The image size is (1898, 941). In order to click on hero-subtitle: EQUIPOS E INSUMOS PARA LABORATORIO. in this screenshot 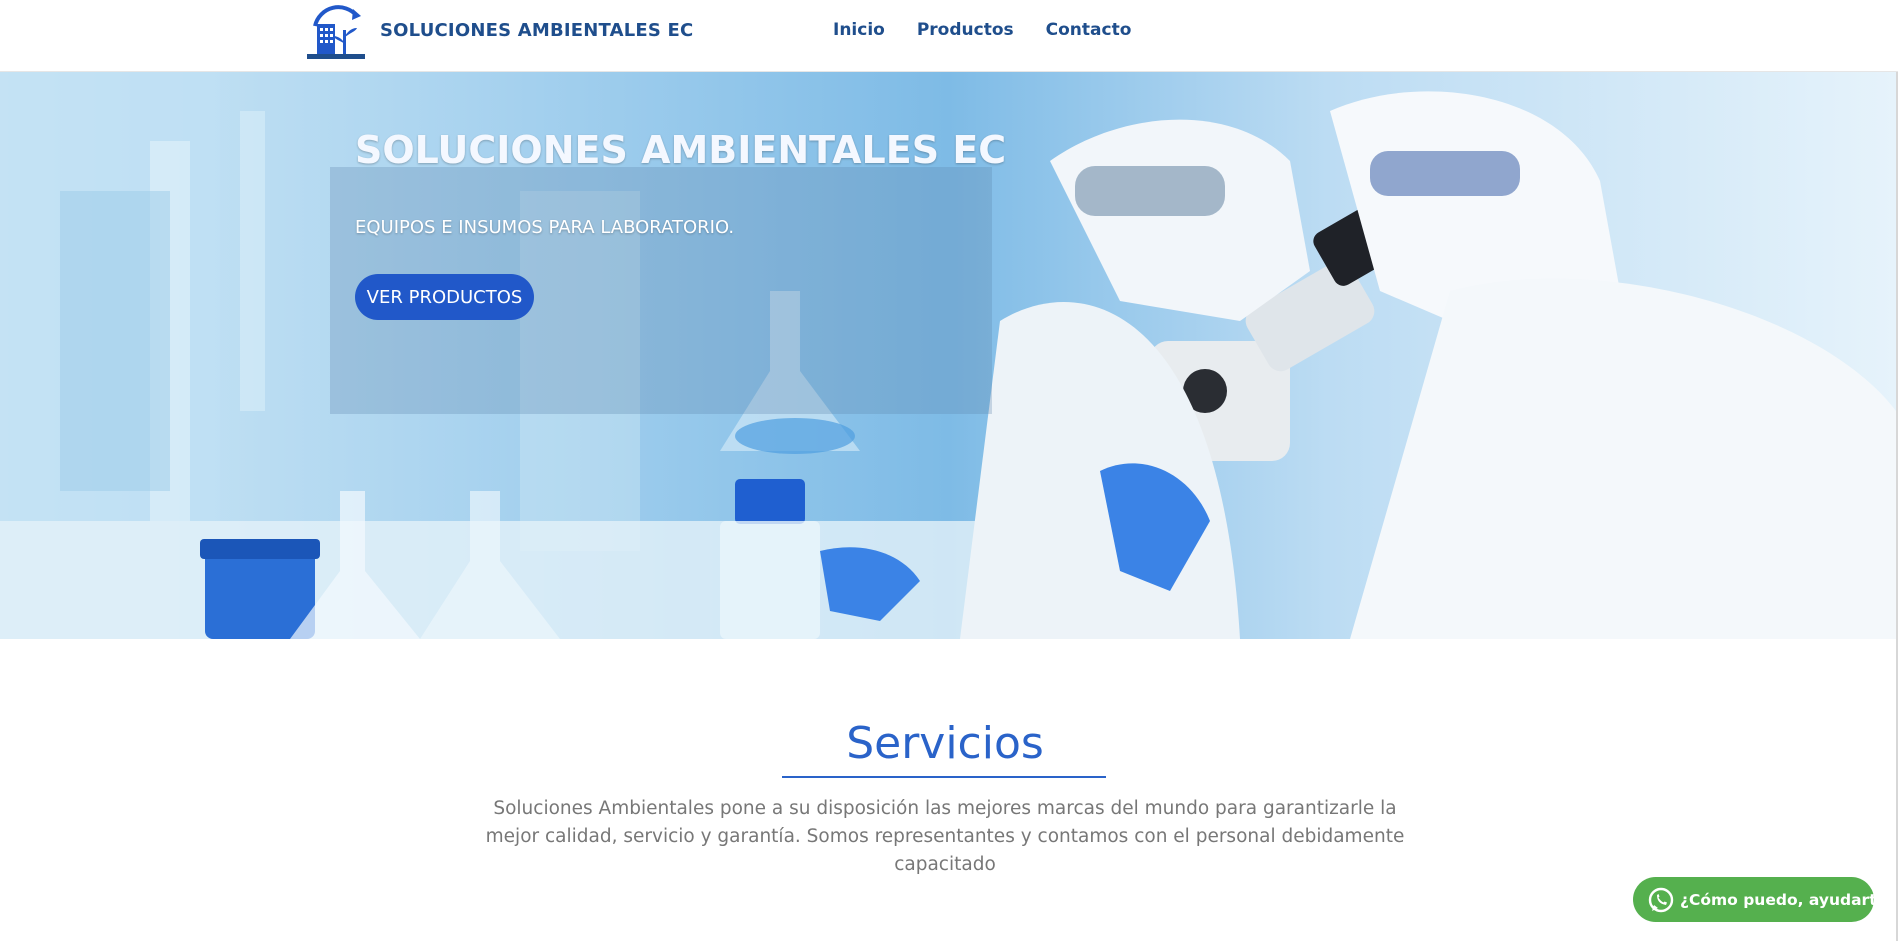, I will do `click(545, 227)`.